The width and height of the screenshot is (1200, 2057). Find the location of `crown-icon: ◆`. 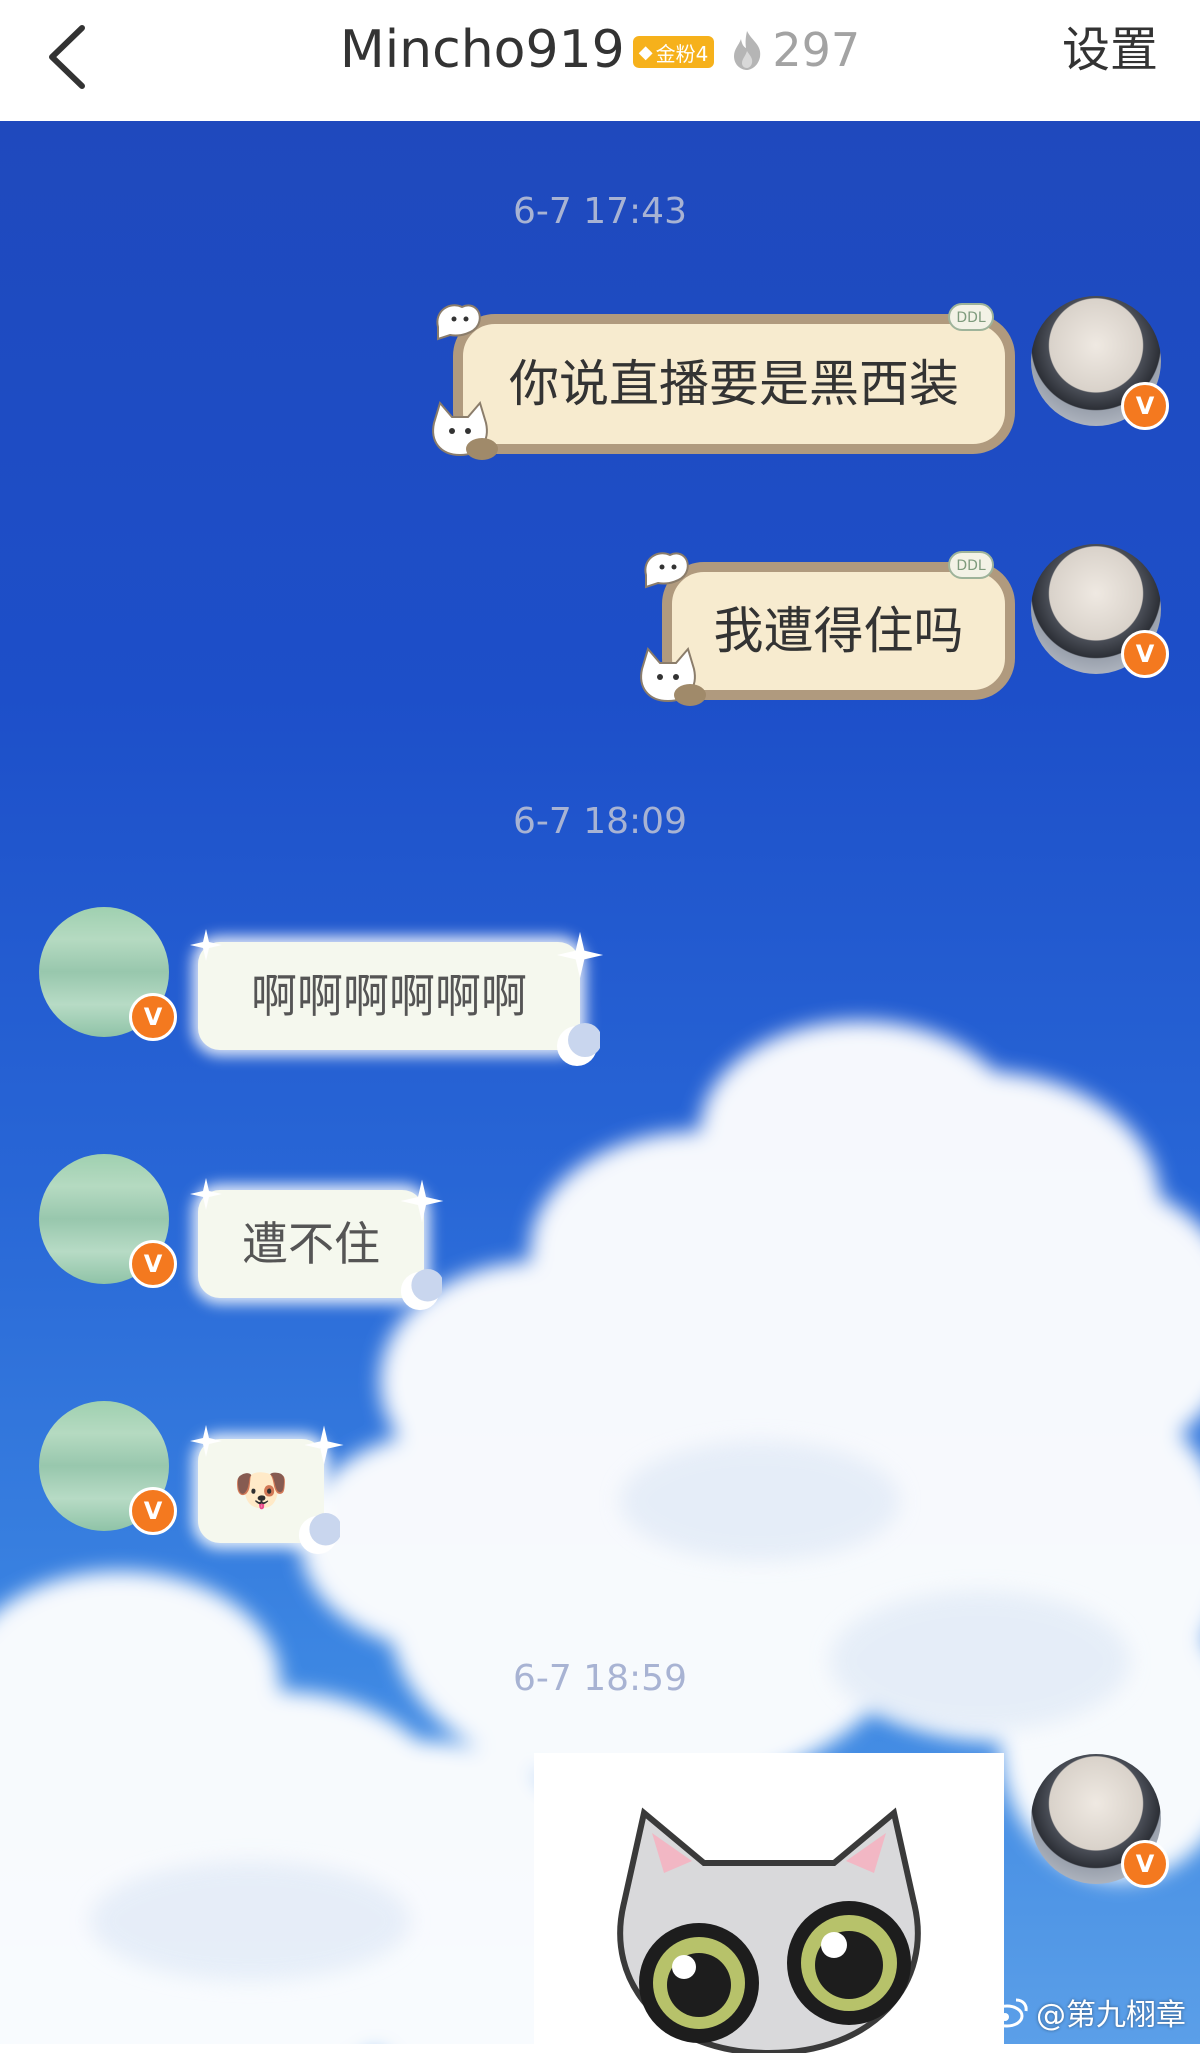

crown-icon: ◆ is located at coordinates (645, 52).